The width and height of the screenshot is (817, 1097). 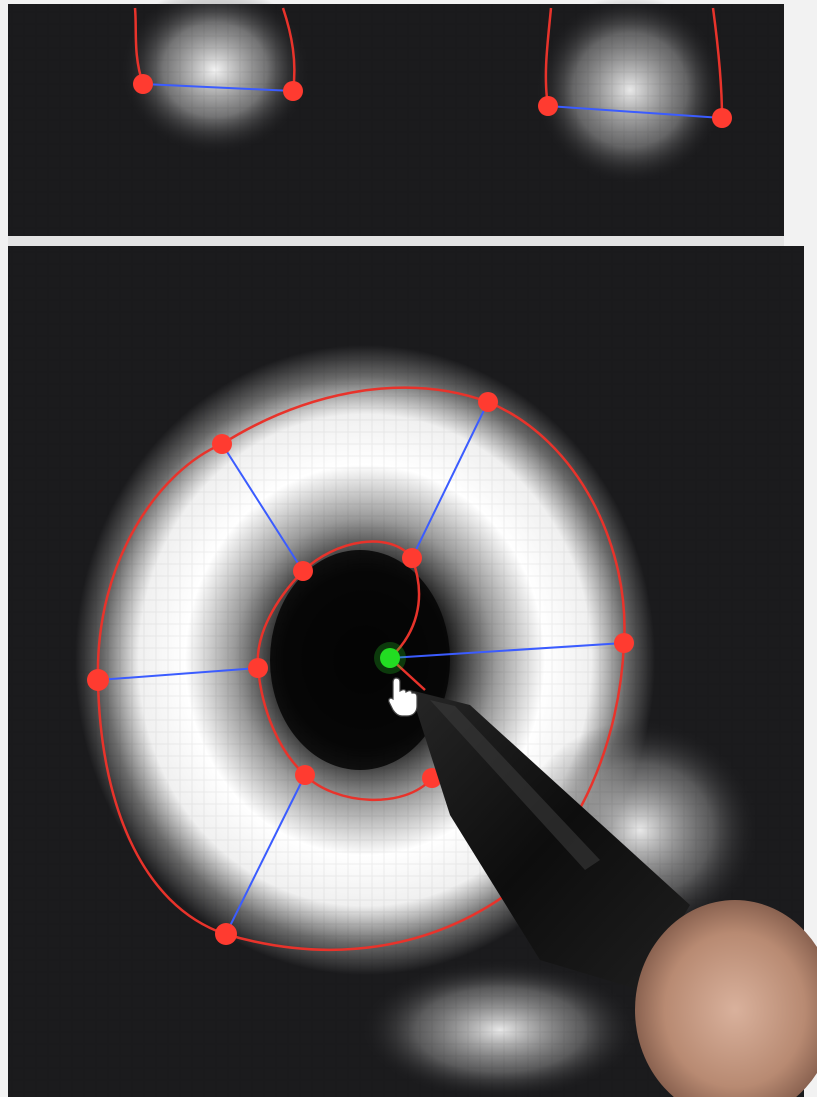 I want to click on panel-divider, so click(x=396, y=241).